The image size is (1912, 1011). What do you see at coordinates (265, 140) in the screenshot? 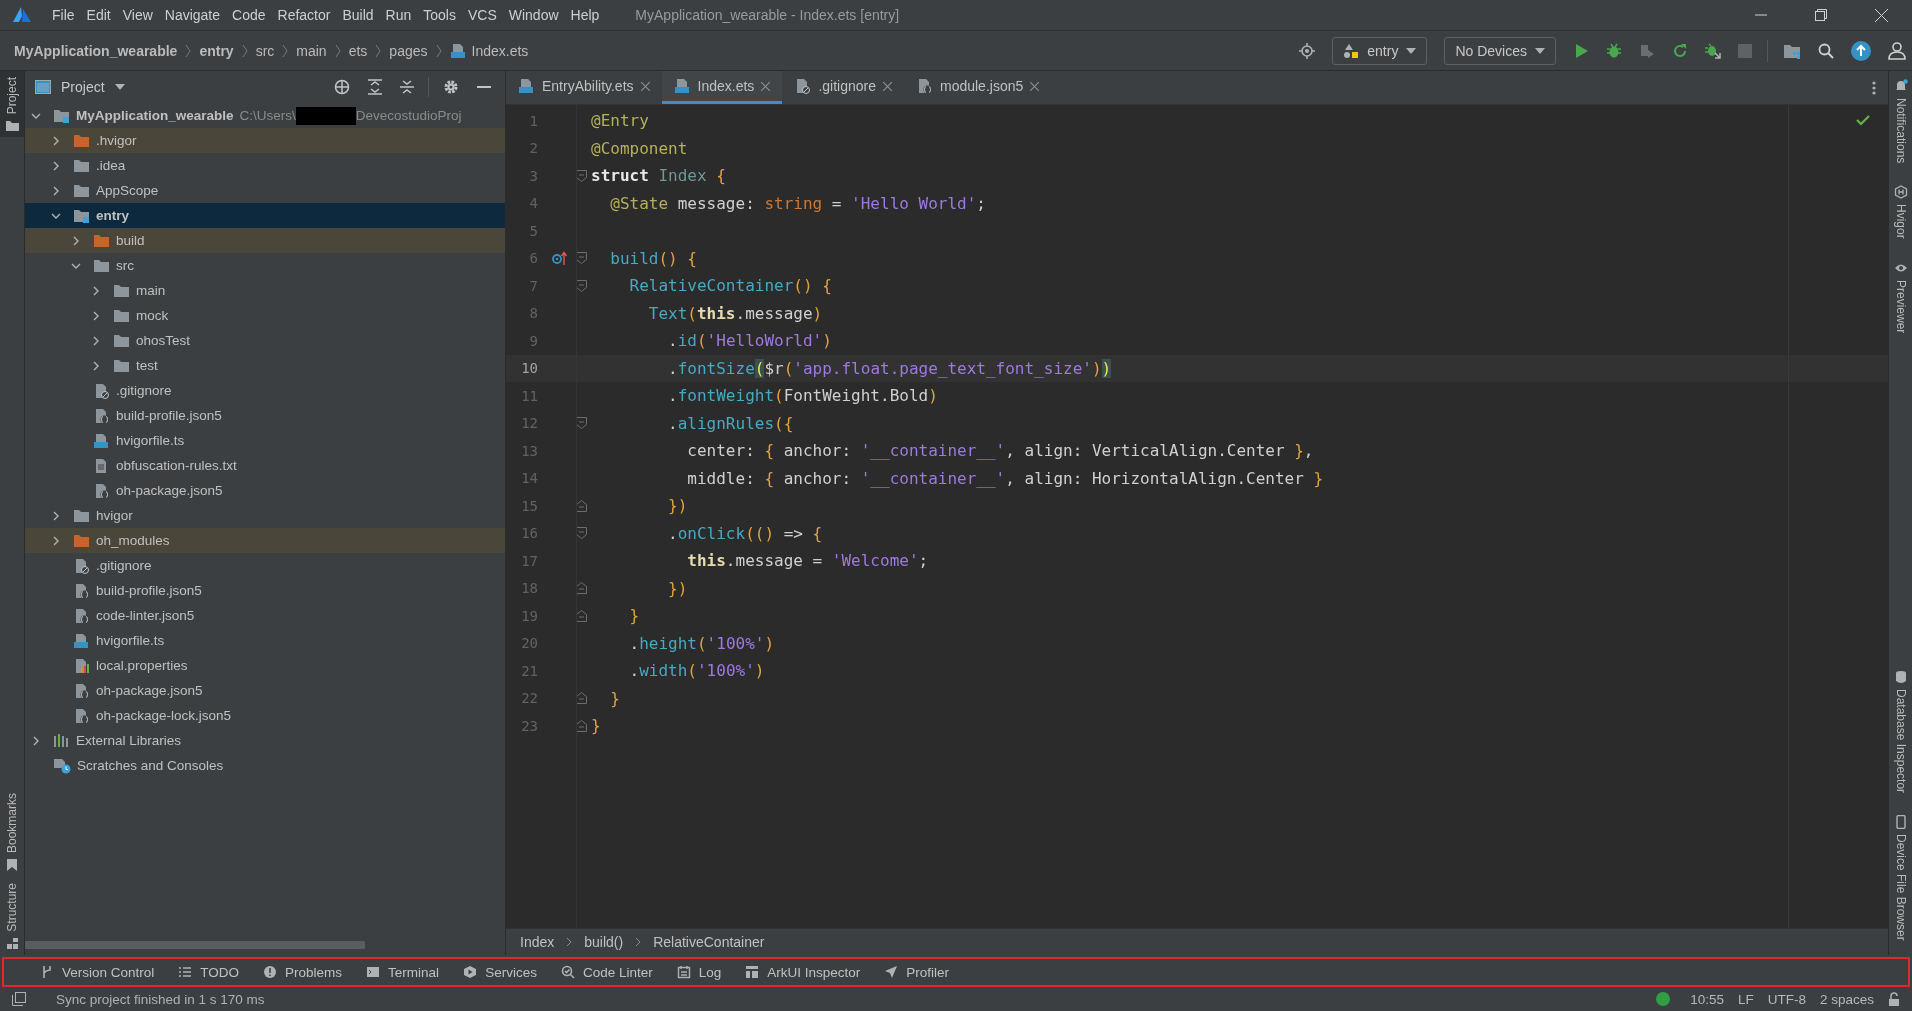
I see `tree-item: .hvigor` at bounding box center [265, 140].